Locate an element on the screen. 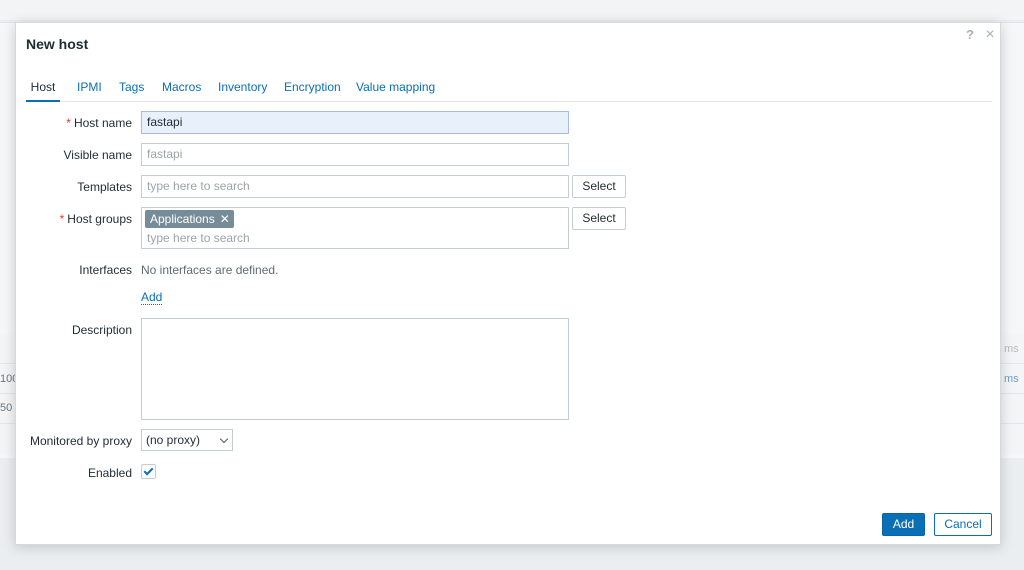 This screenshot has width=1024, height=570. host-groups-select-button: Select is located at coordinates (599, 218).